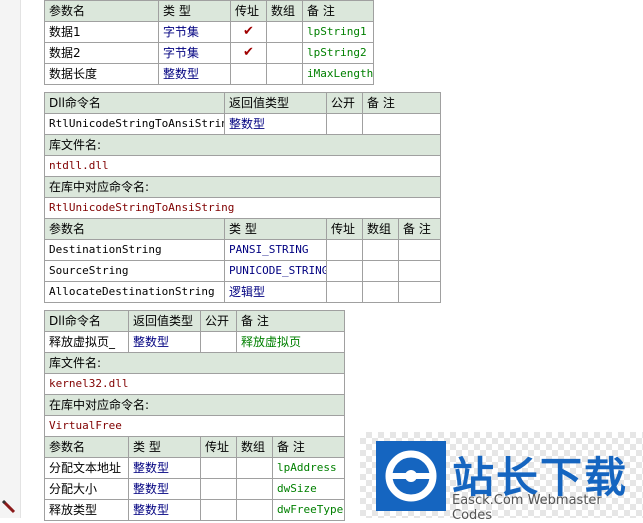  I want to click on table-row: 分配文本地址 整数型 lpAddress, so click(195, 468).